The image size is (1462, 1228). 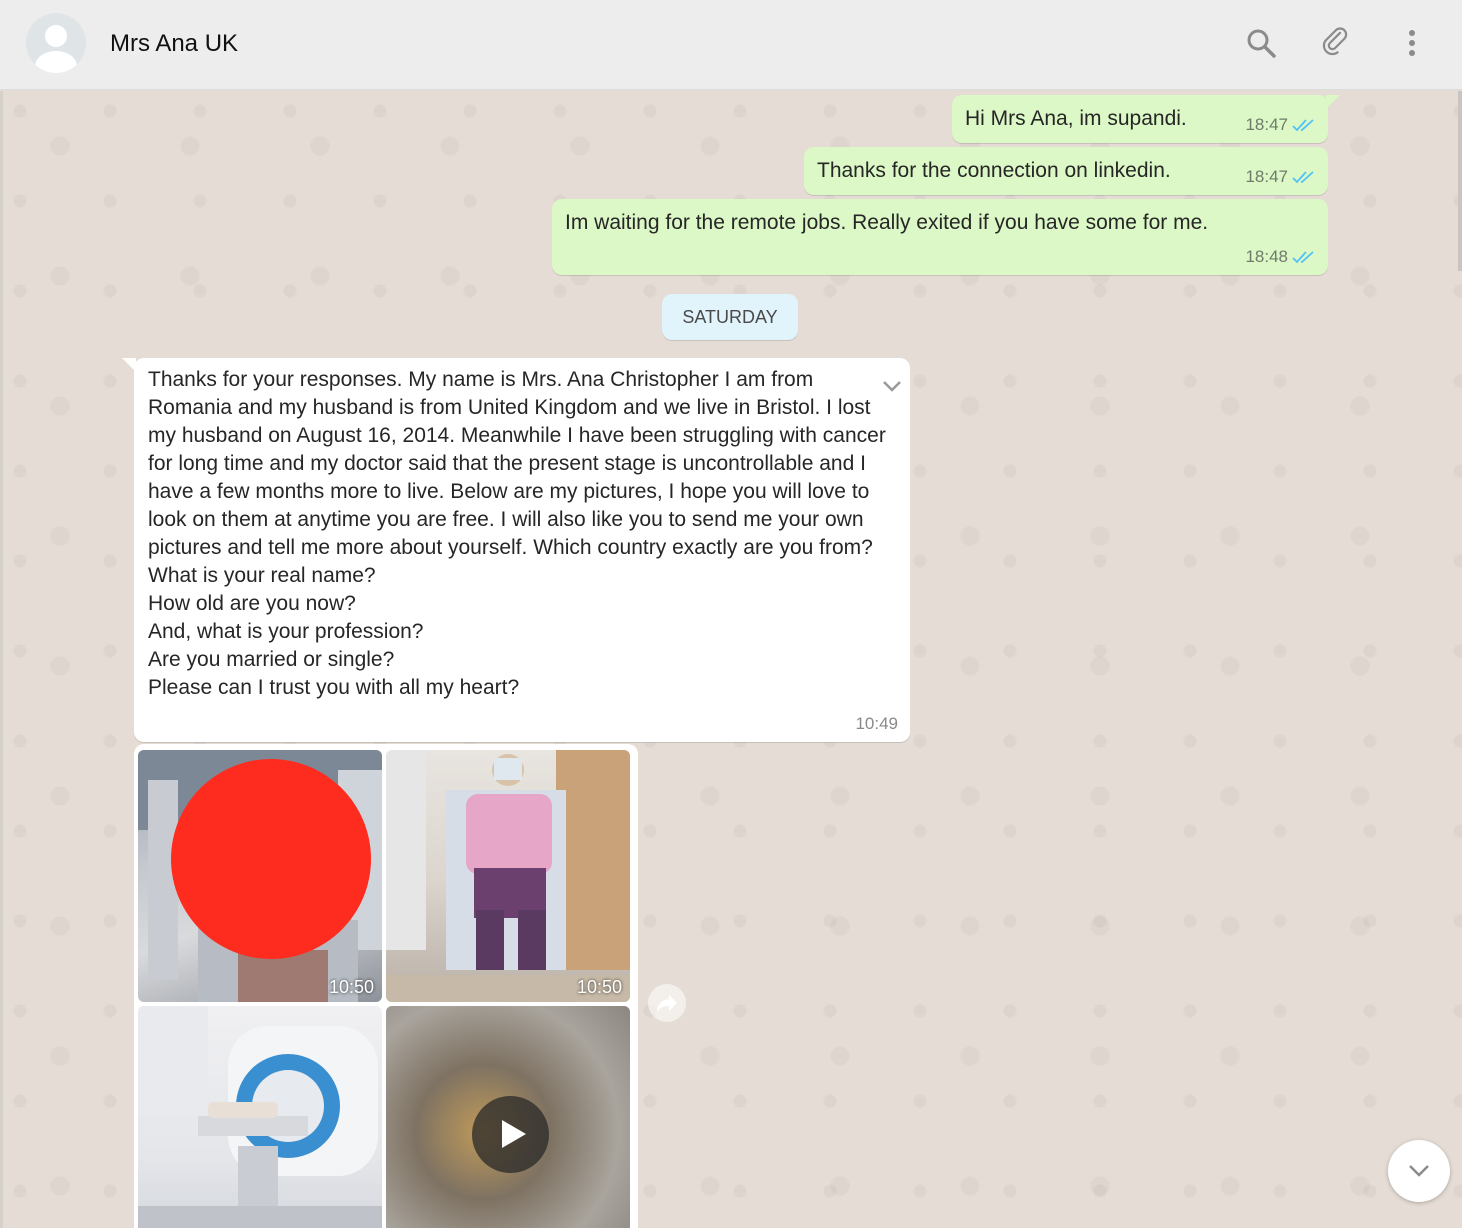 I want to click on avatar-head-shape, so click(x=56, y=36).